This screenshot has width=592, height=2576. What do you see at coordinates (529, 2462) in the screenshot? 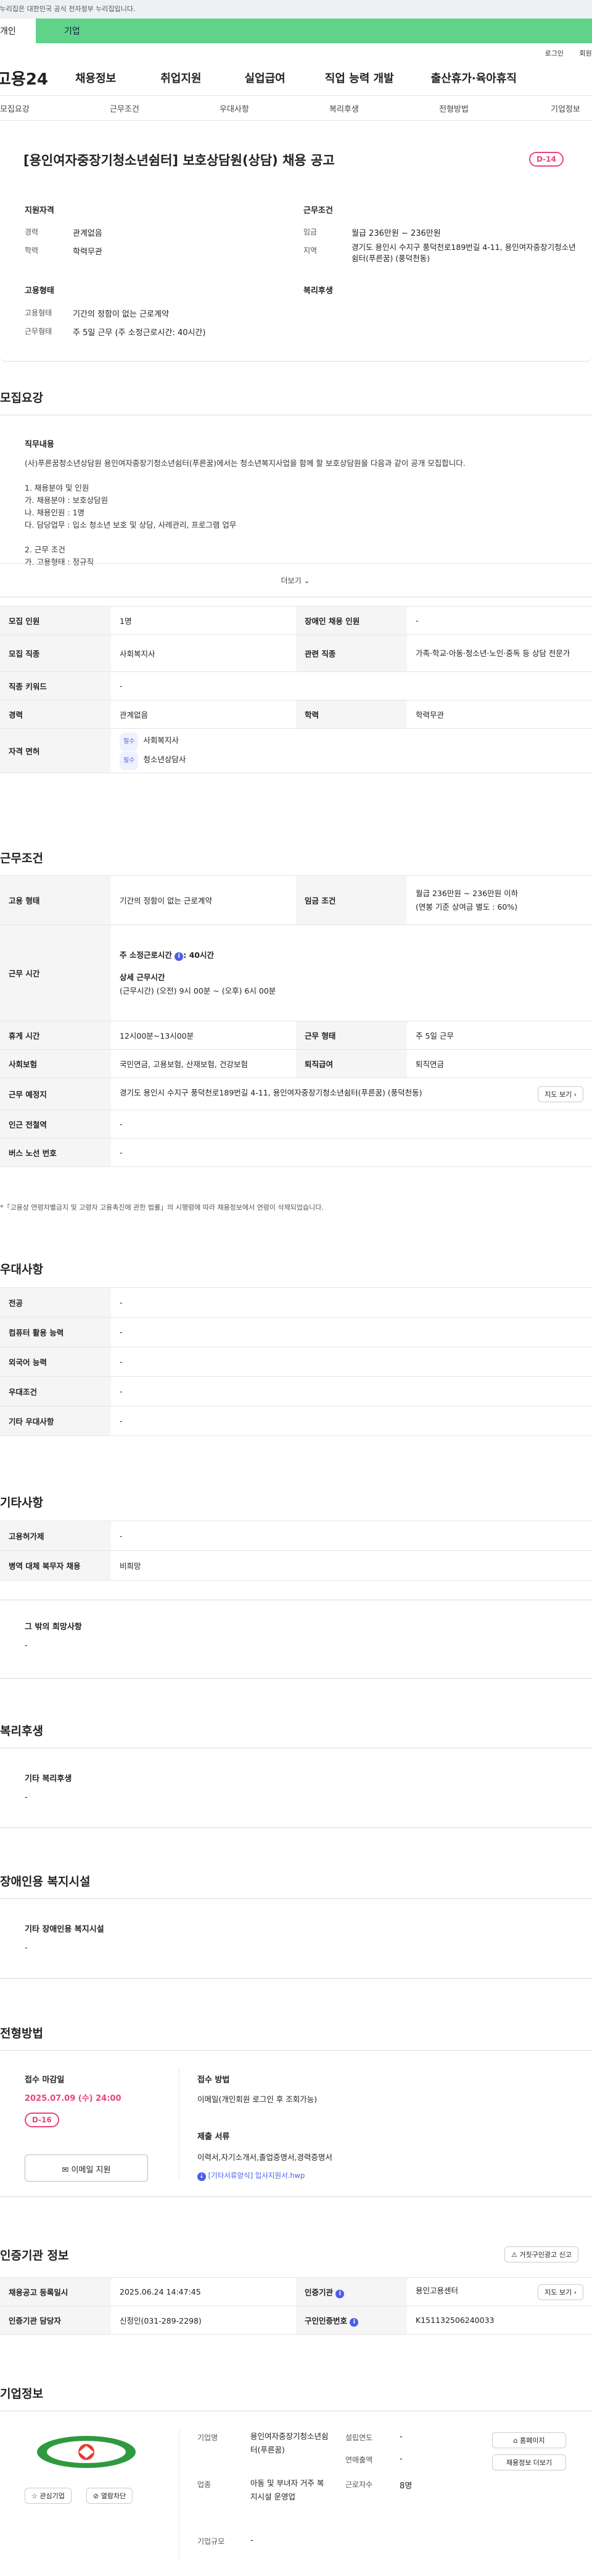
I see `more-jobs-button: 채용정보 더보기` at bounding box center [529, 2462].